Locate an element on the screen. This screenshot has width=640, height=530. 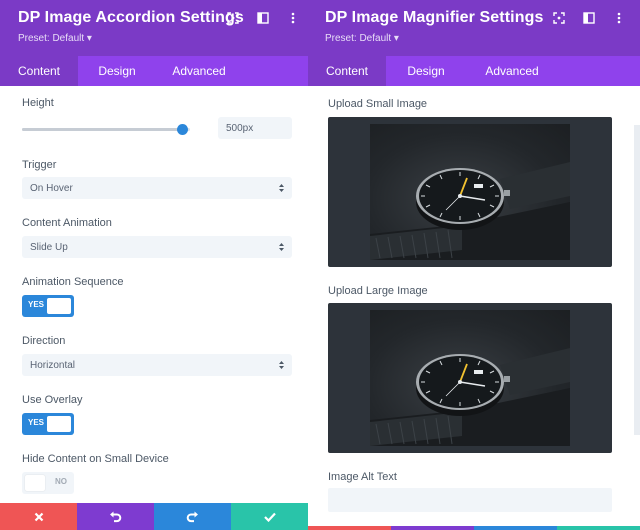
content-animation-select: Slide Up is located at coordinates (157, 247).